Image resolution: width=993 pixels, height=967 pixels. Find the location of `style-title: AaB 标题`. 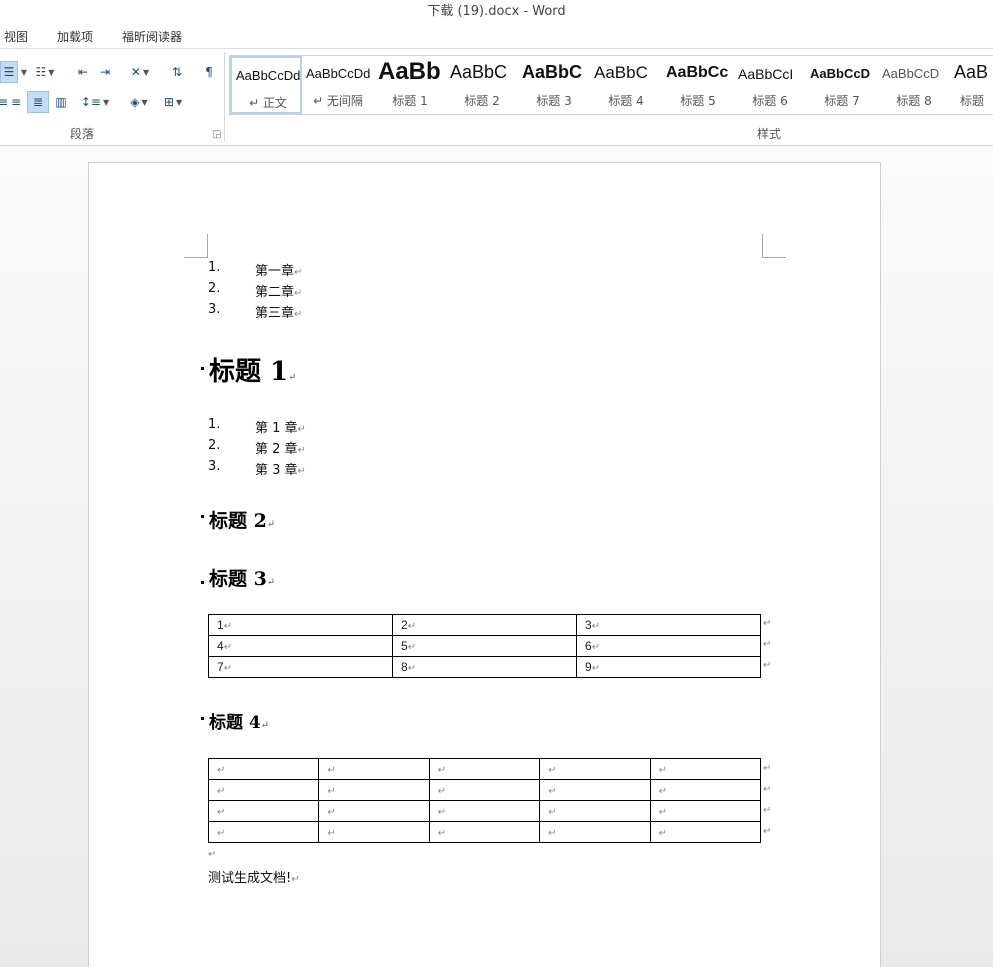

style-title: AaB 标题 is located at coordinates (971, 85).